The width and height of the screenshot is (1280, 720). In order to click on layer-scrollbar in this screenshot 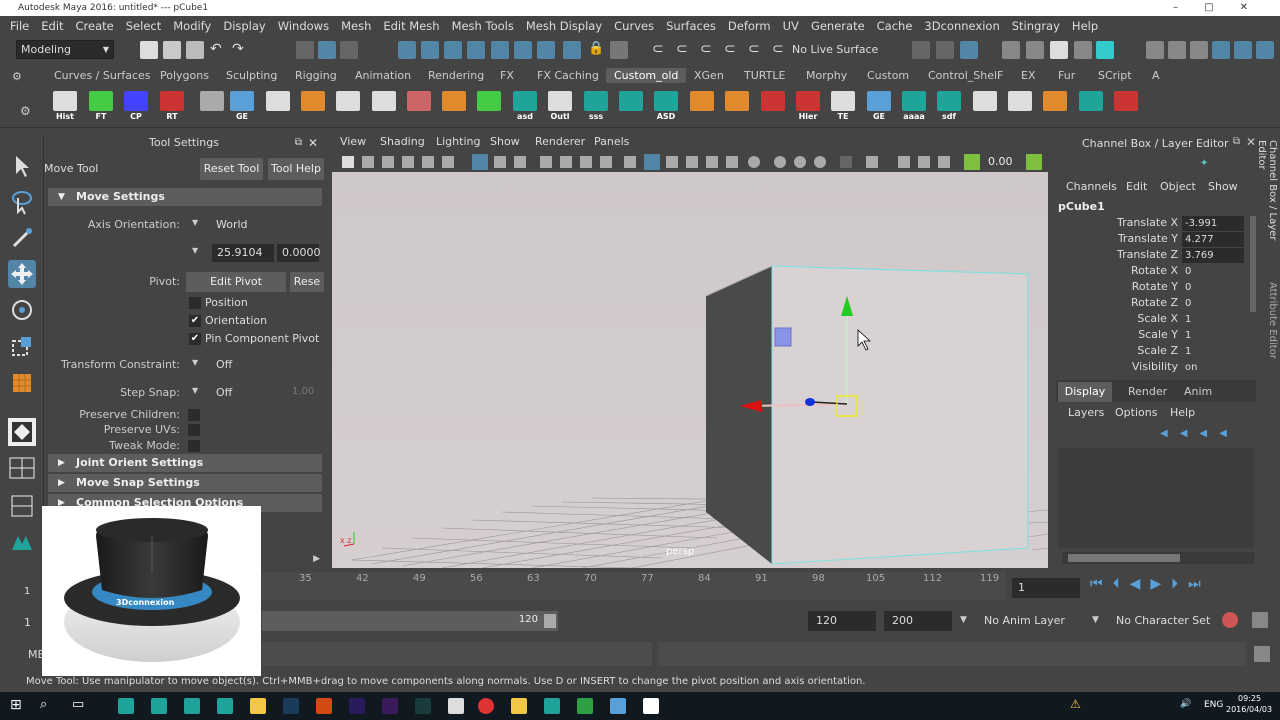, I will do `click(1158, 558)`.